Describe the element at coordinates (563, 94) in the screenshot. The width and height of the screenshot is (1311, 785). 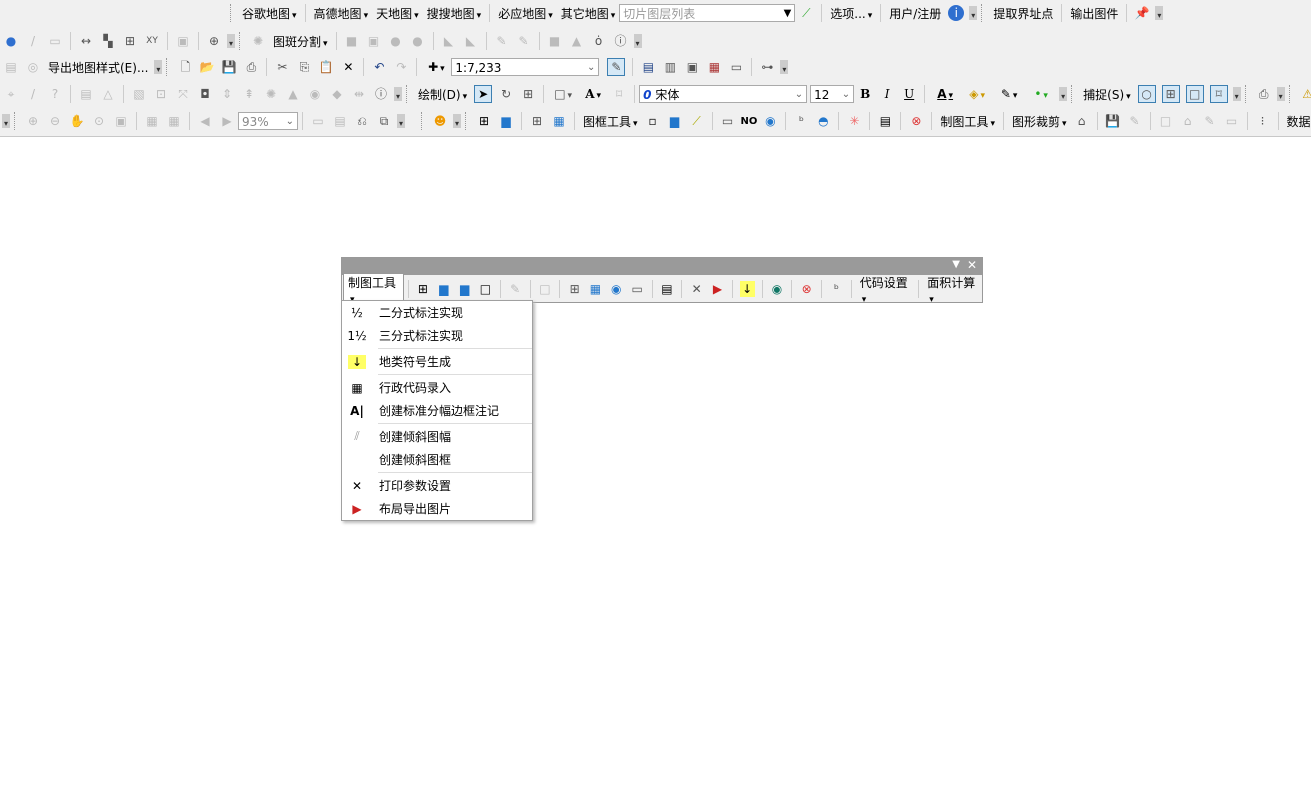
I see `rectangle-icon: □` at that location.